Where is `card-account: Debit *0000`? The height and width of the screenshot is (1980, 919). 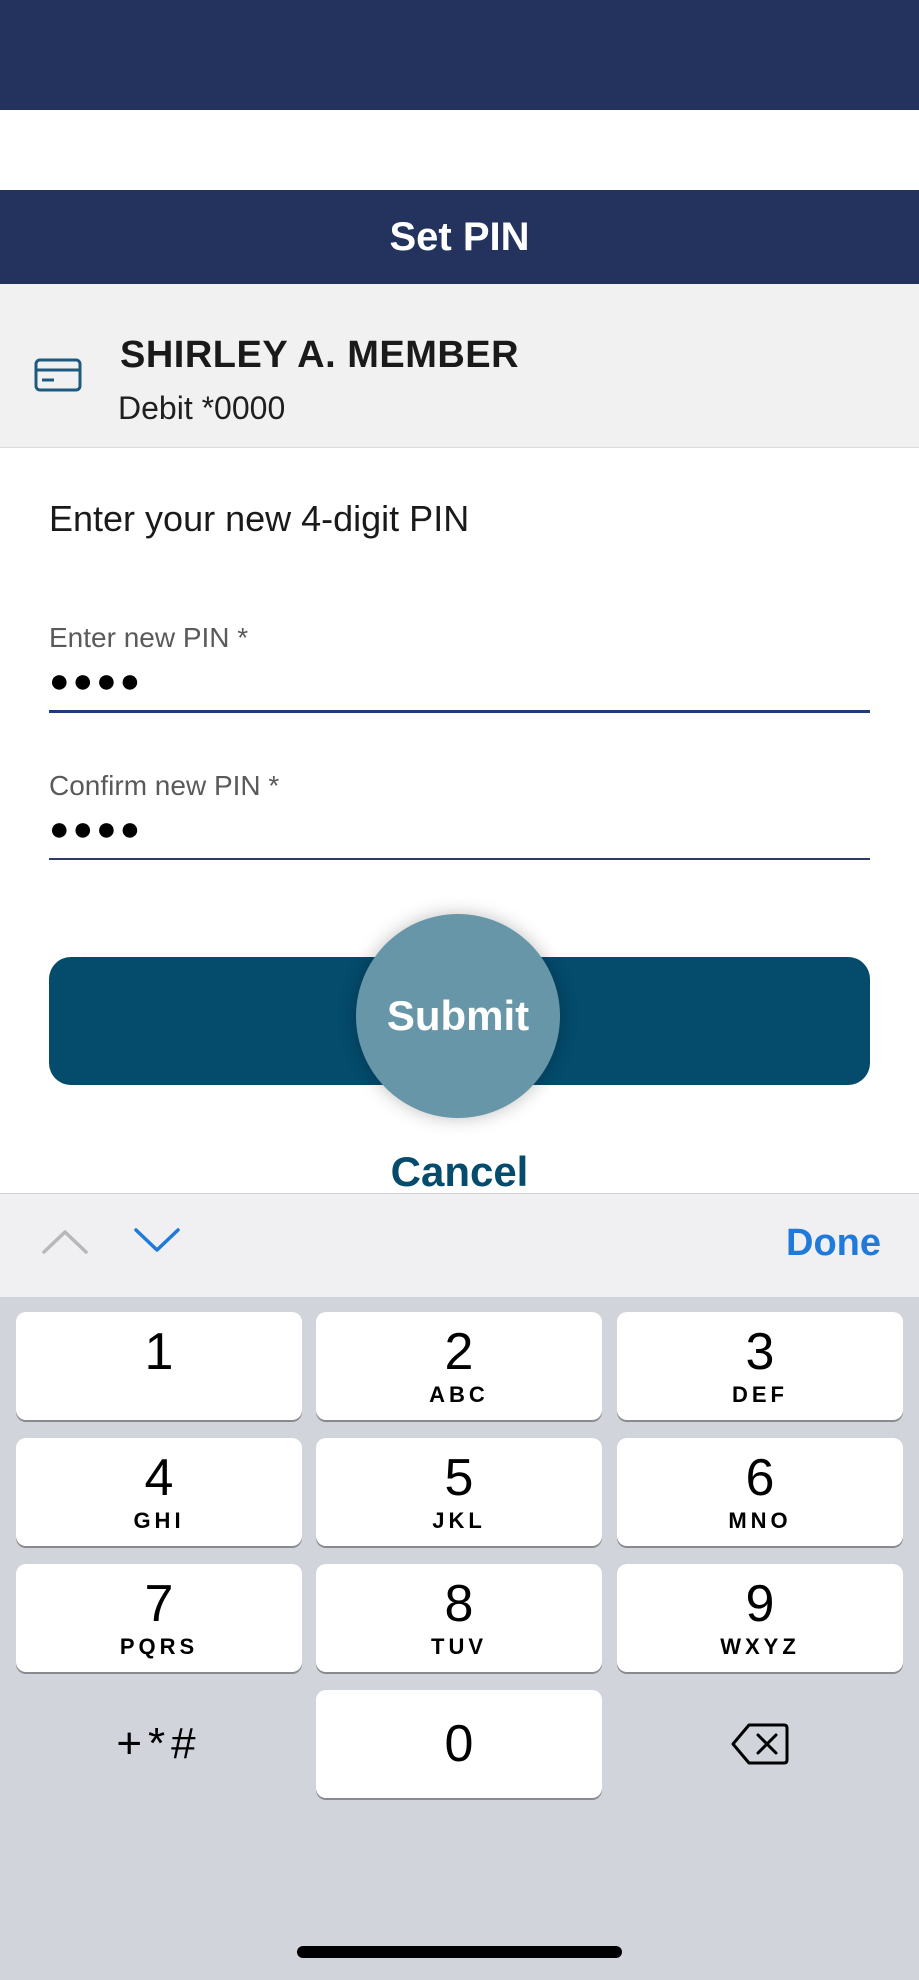 card-account: Debit *0000 is located at coordinates (202, 408).